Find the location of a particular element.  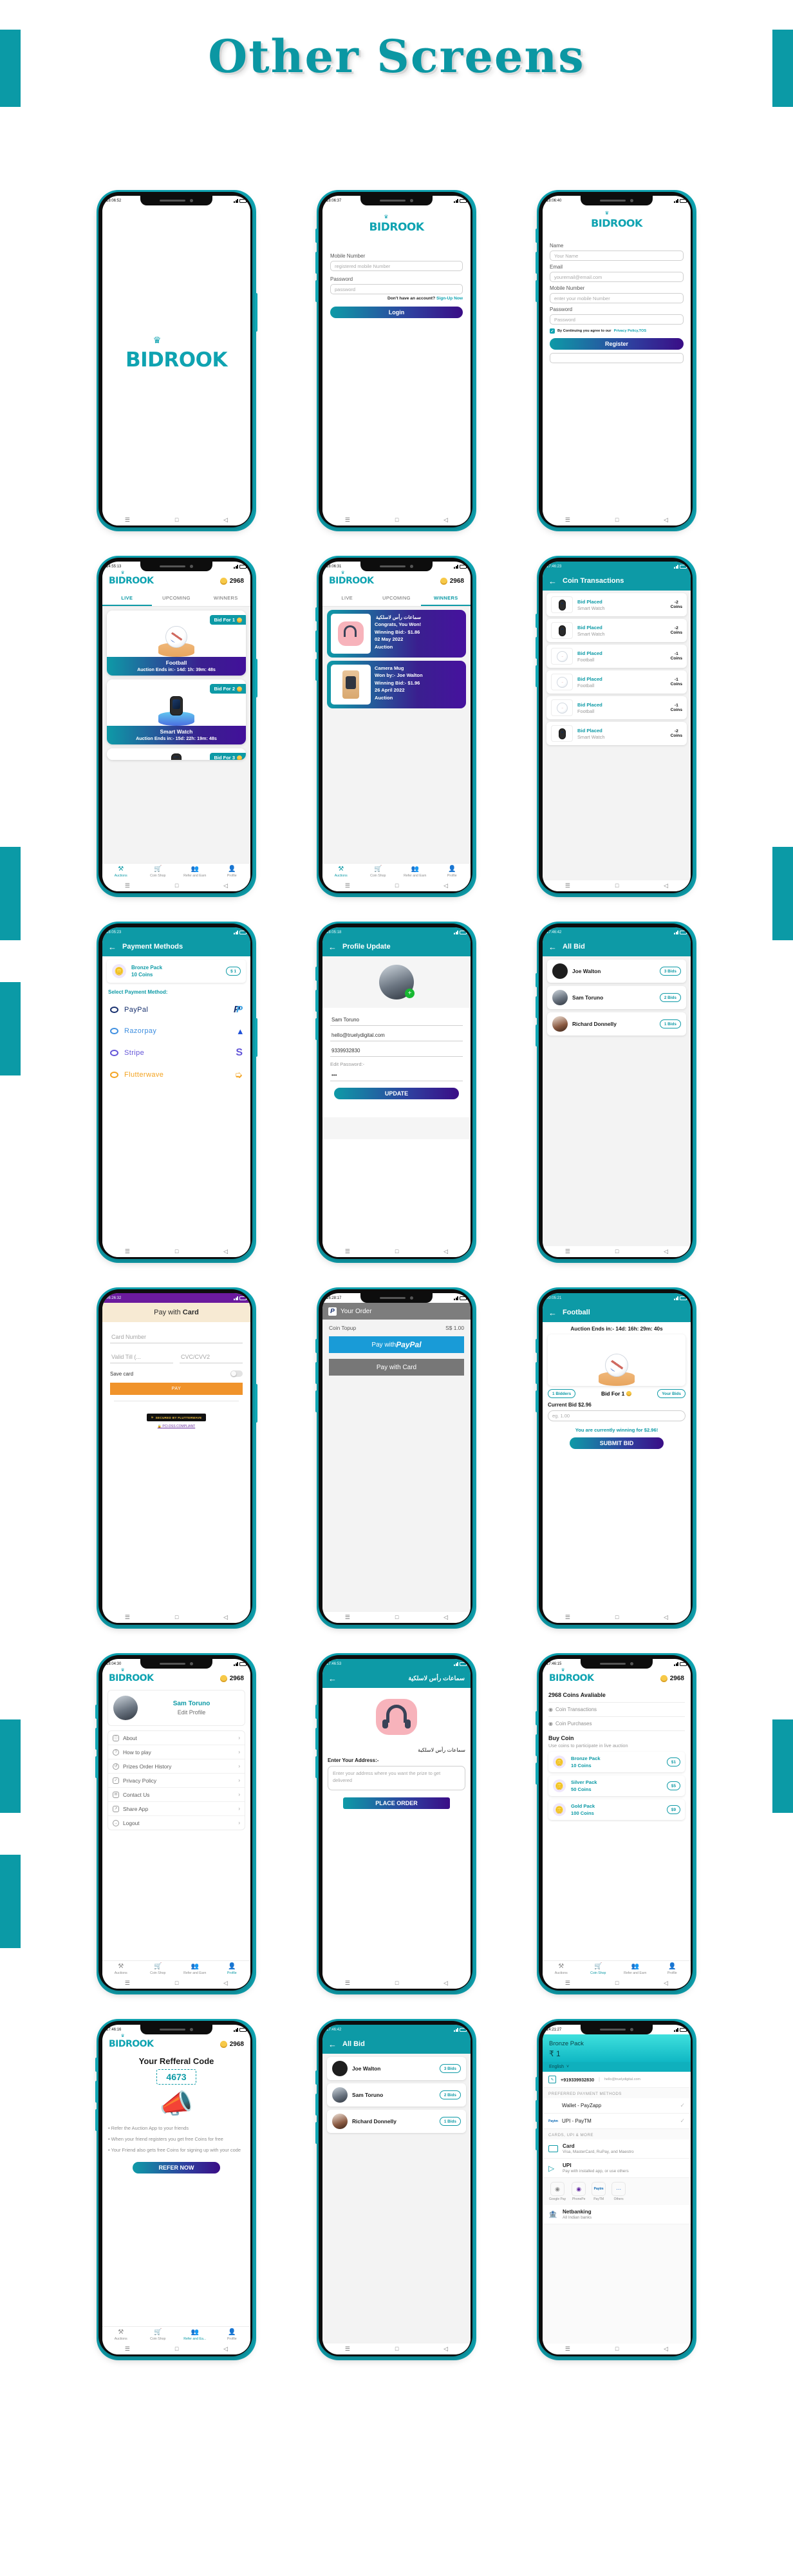

password-input: password is located at coordinates (397, 289).